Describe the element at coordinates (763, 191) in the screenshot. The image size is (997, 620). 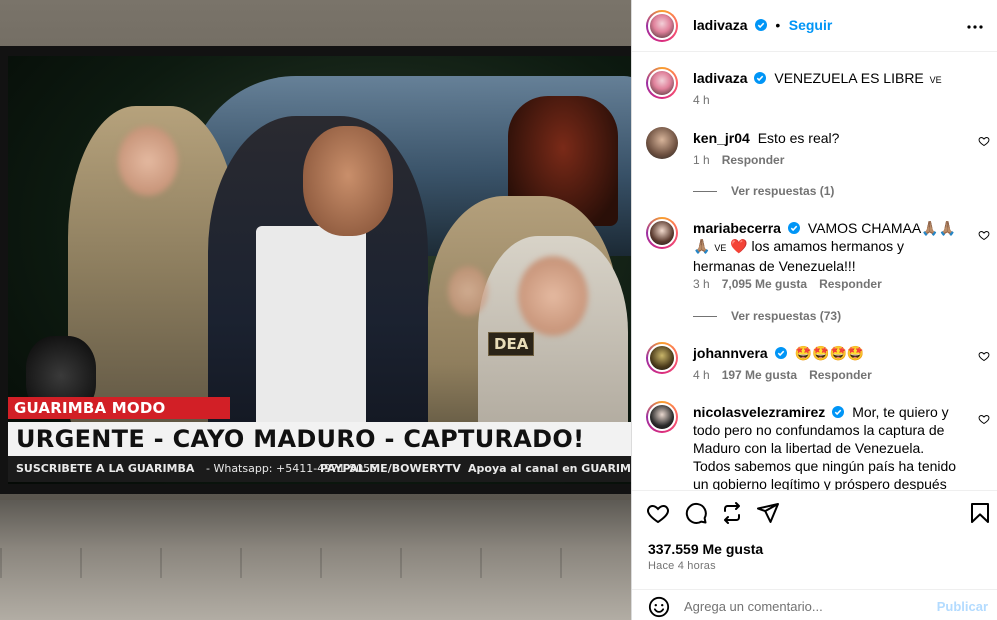
I see `view-replies-button: Ver respuestas (1)` at that location.